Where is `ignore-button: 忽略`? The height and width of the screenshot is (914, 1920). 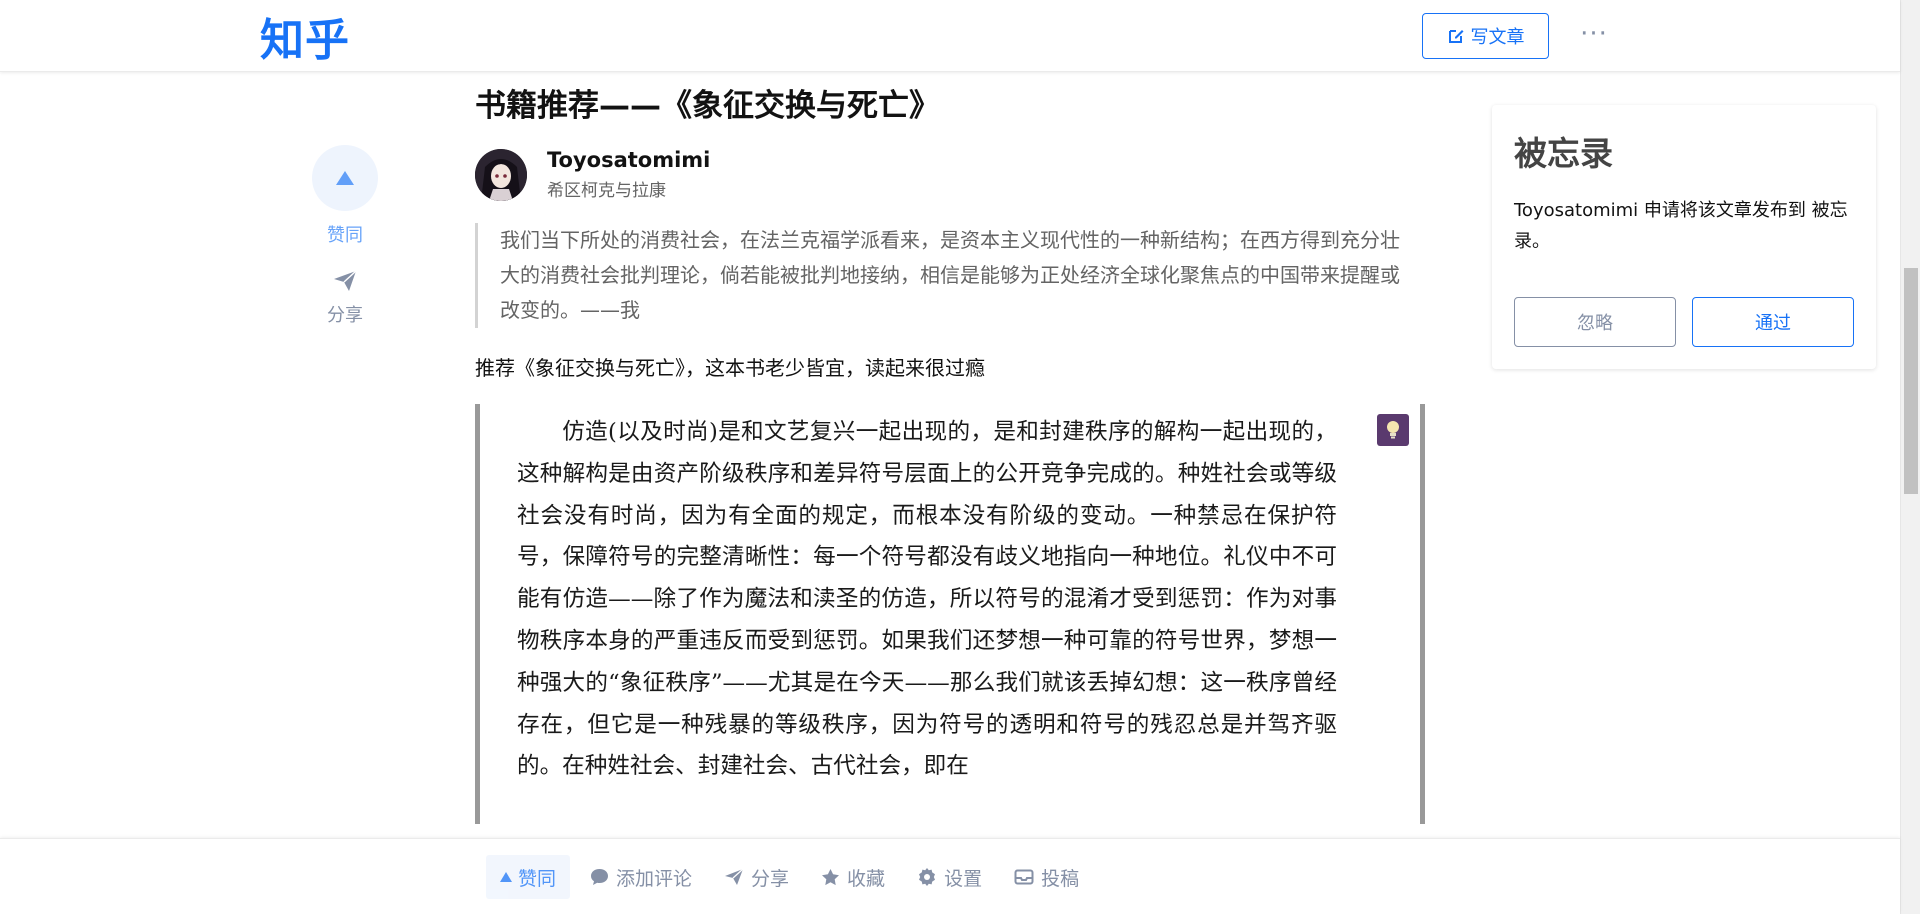 ignore-button: 忽略 is located at coordinates (1595, 322).